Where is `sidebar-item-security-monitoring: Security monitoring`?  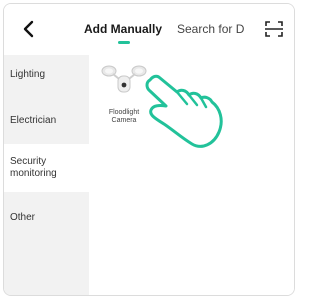 sidebar-item-security-monitoring: Security monitoring is located at coordinates (46, 168).